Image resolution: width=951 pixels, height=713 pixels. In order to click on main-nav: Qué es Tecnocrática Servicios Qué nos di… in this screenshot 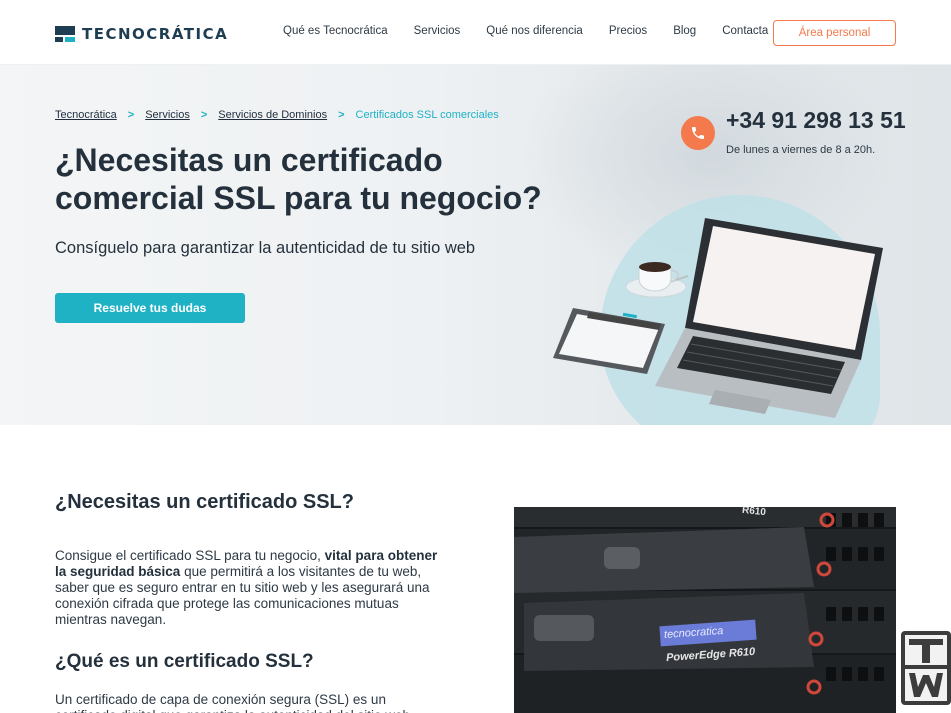, I will do `click(538, 31)`.